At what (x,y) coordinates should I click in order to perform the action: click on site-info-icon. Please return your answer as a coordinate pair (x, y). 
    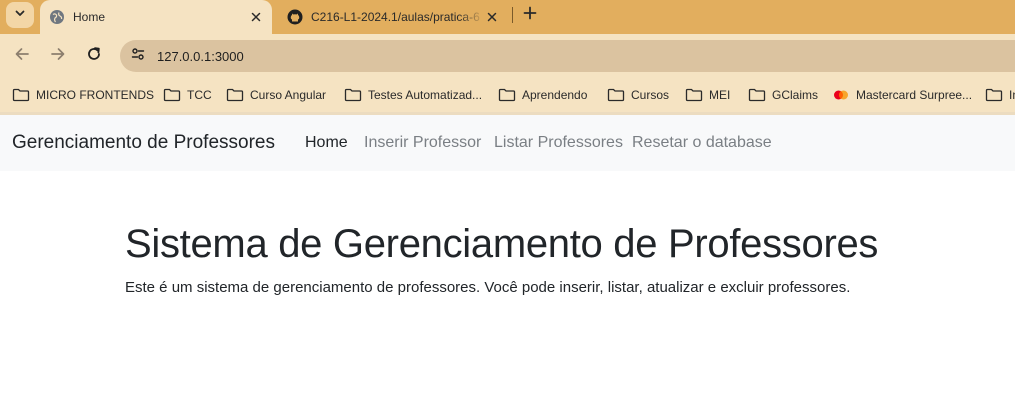
    Looking at the image, I should click on (138, 56).